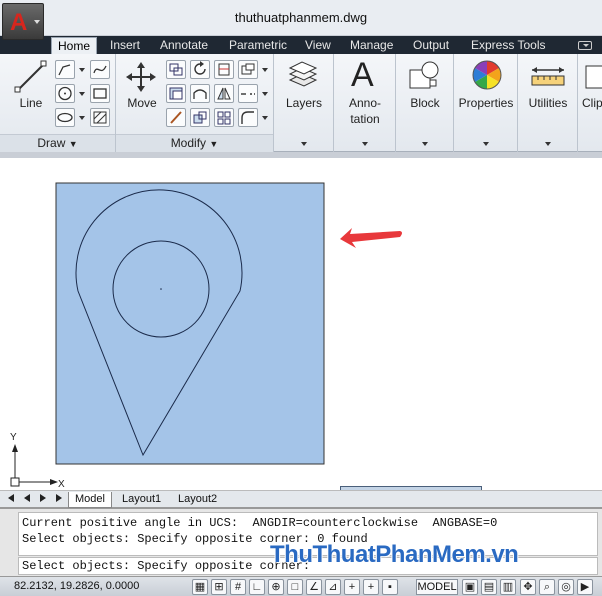  I want to click on ucs-origin-icon, so click(15, 482).